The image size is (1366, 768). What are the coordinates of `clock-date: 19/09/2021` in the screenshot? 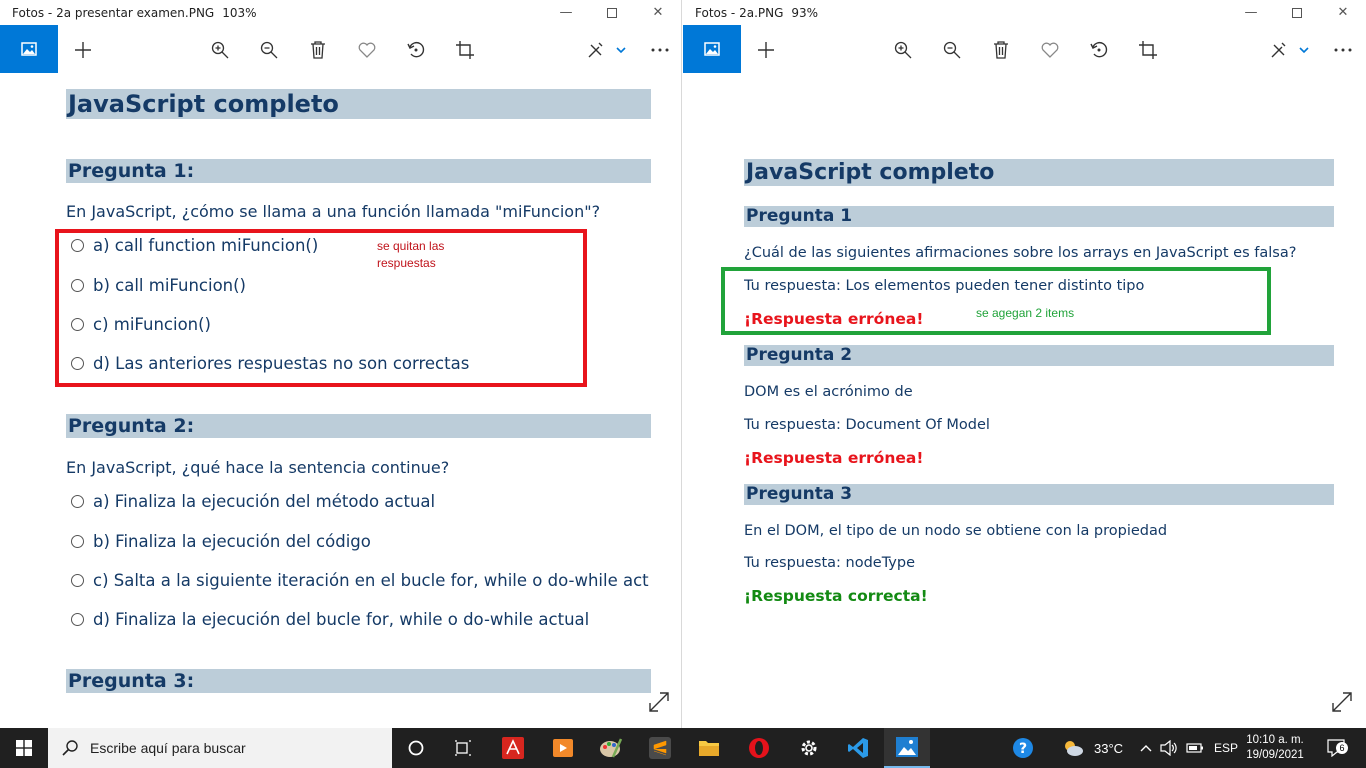 It's located at (1275, 755).